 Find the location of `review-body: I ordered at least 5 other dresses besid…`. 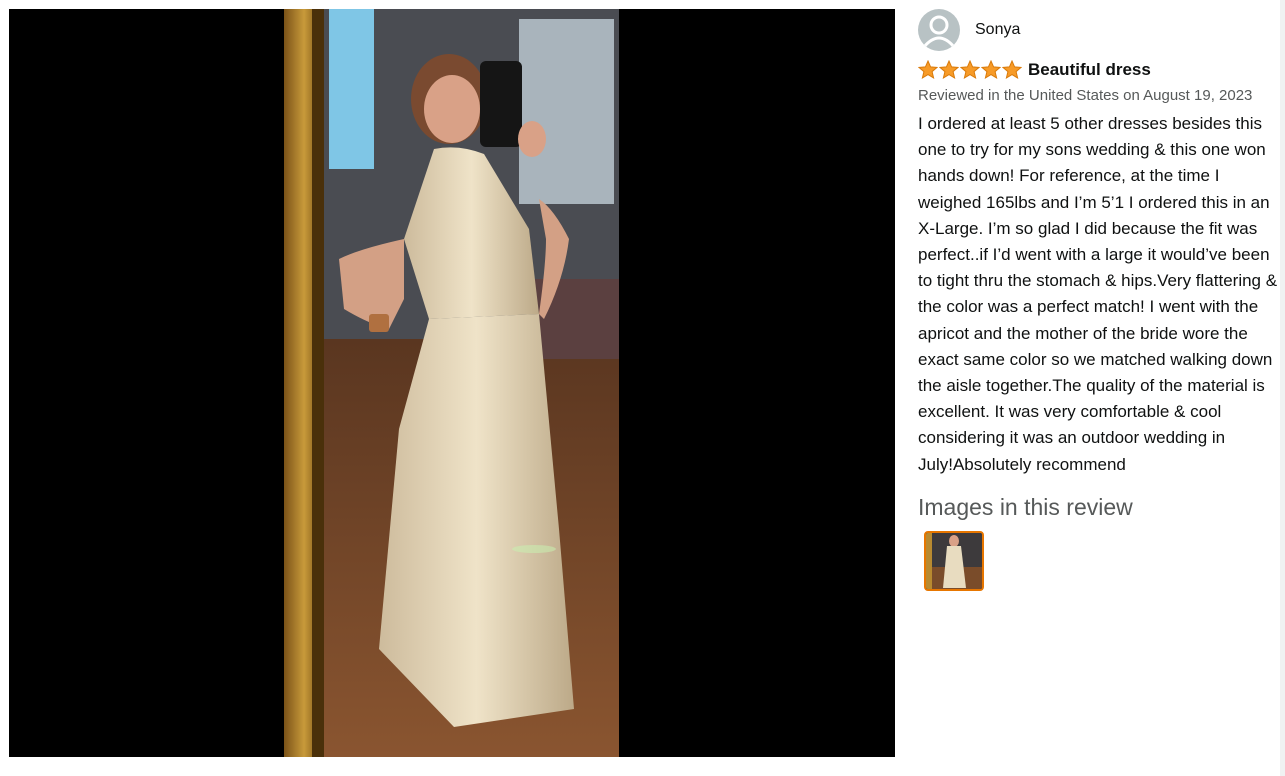

review-body: I ordered at least 5 other dresses besid… is located at coordinates (1098, 294).